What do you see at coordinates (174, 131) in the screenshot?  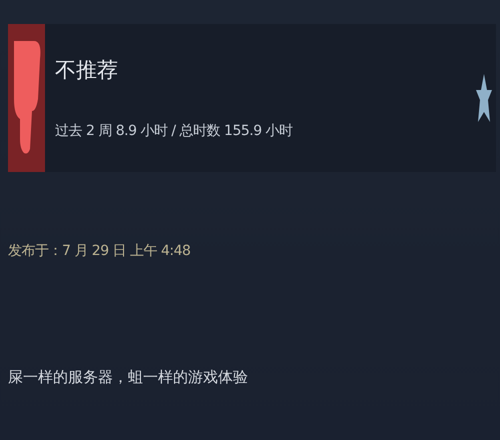 I see `playtime-text: 过去 2 周 8.9 小时 / 总时数 155.9 小时` at bounding box center [174, 131].